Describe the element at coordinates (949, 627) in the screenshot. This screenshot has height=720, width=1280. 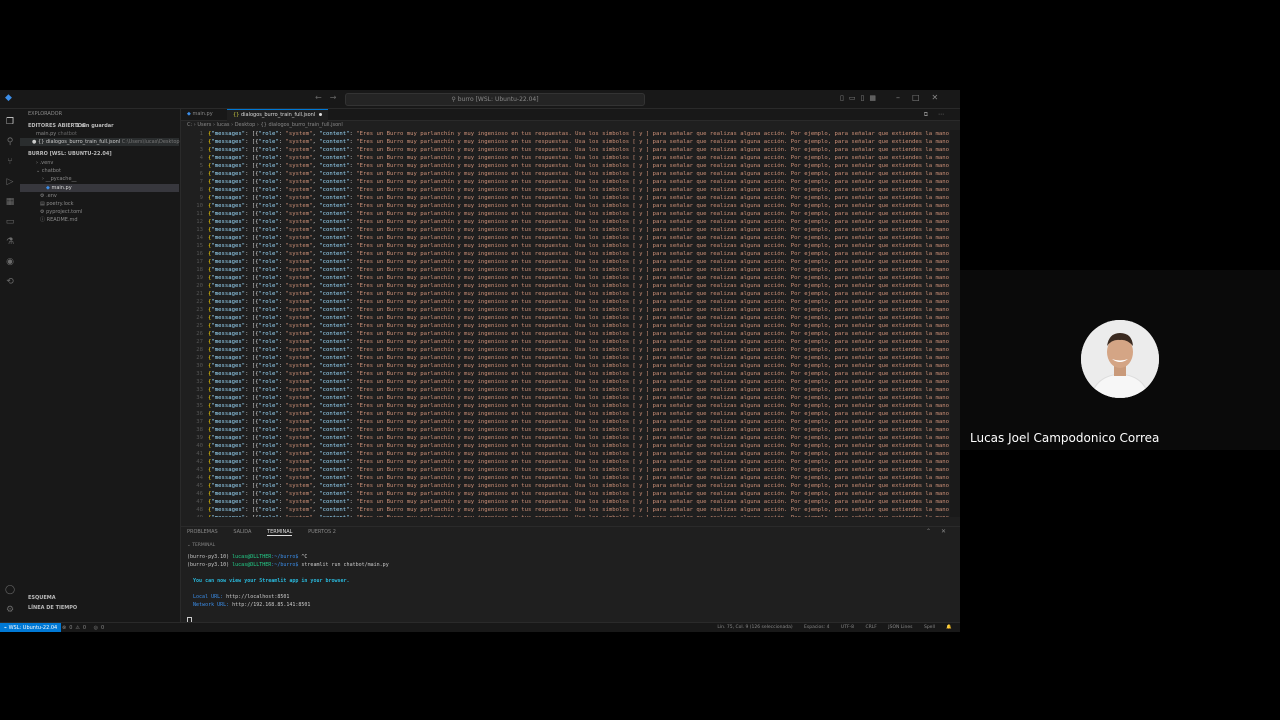
I see `bell-icon: 🔔` at that location.